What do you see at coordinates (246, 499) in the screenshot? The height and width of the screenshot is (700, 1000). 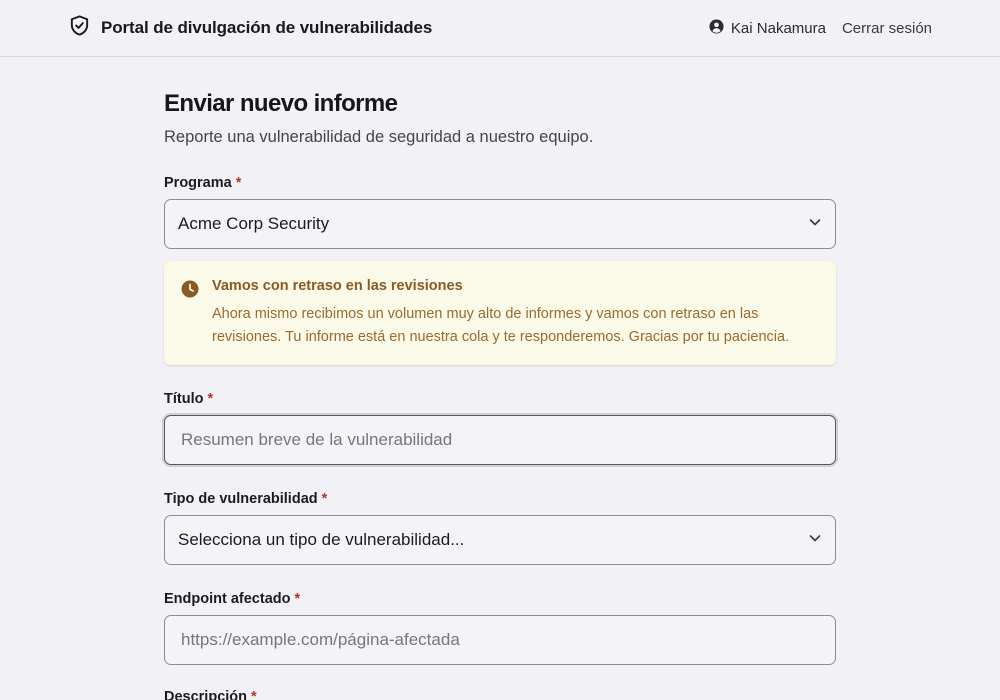 I see `vuln-type-label: Tipo de vulnerabilidad *` at bounding box center [246, 499].